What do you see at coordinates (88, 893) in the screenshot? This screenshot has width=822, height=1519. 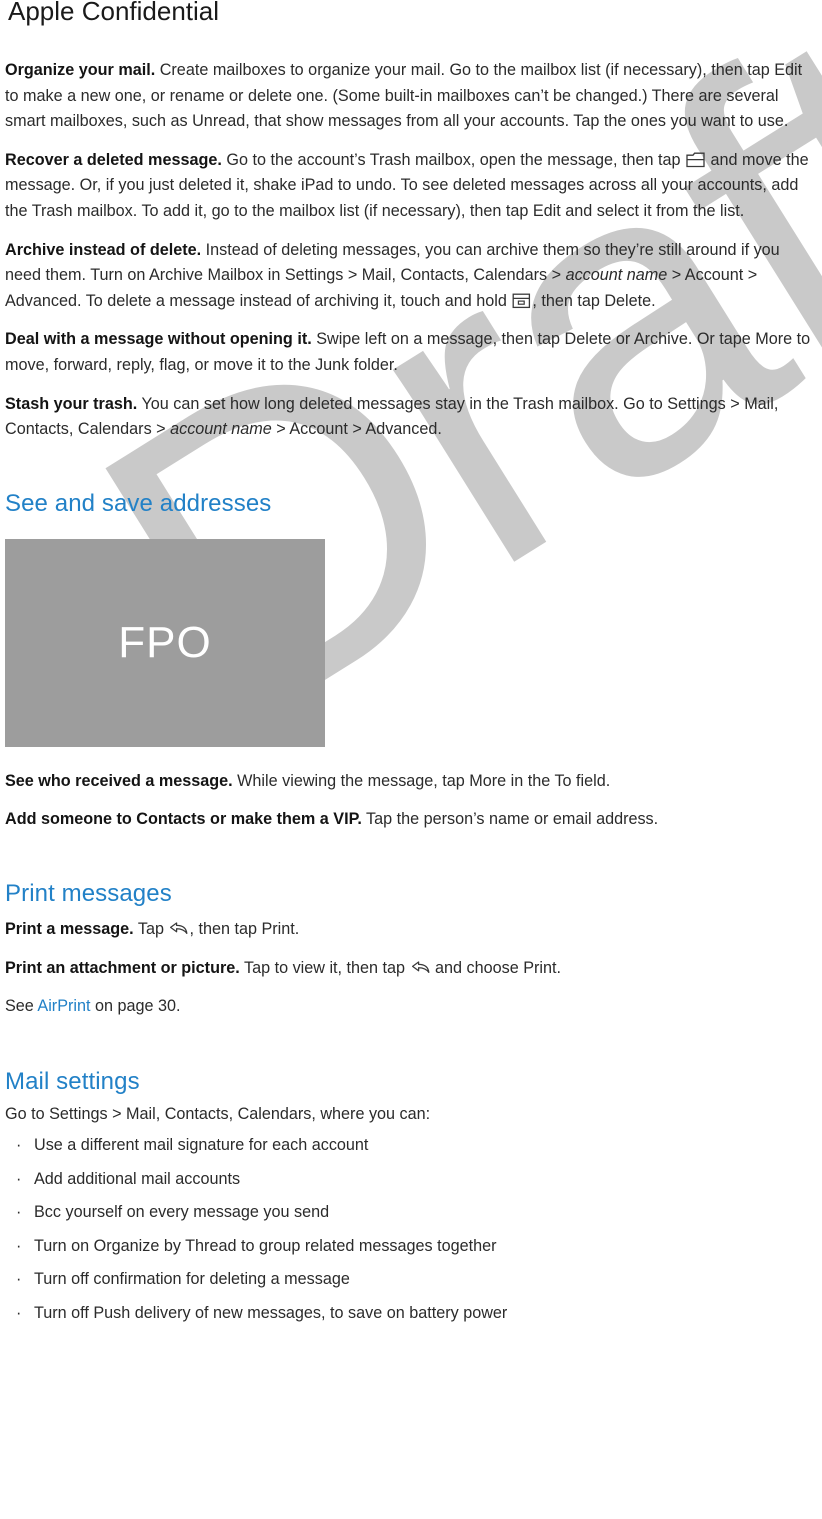 I see `section-heading-print-messages: Print messages` at bounding box center [88, 893].